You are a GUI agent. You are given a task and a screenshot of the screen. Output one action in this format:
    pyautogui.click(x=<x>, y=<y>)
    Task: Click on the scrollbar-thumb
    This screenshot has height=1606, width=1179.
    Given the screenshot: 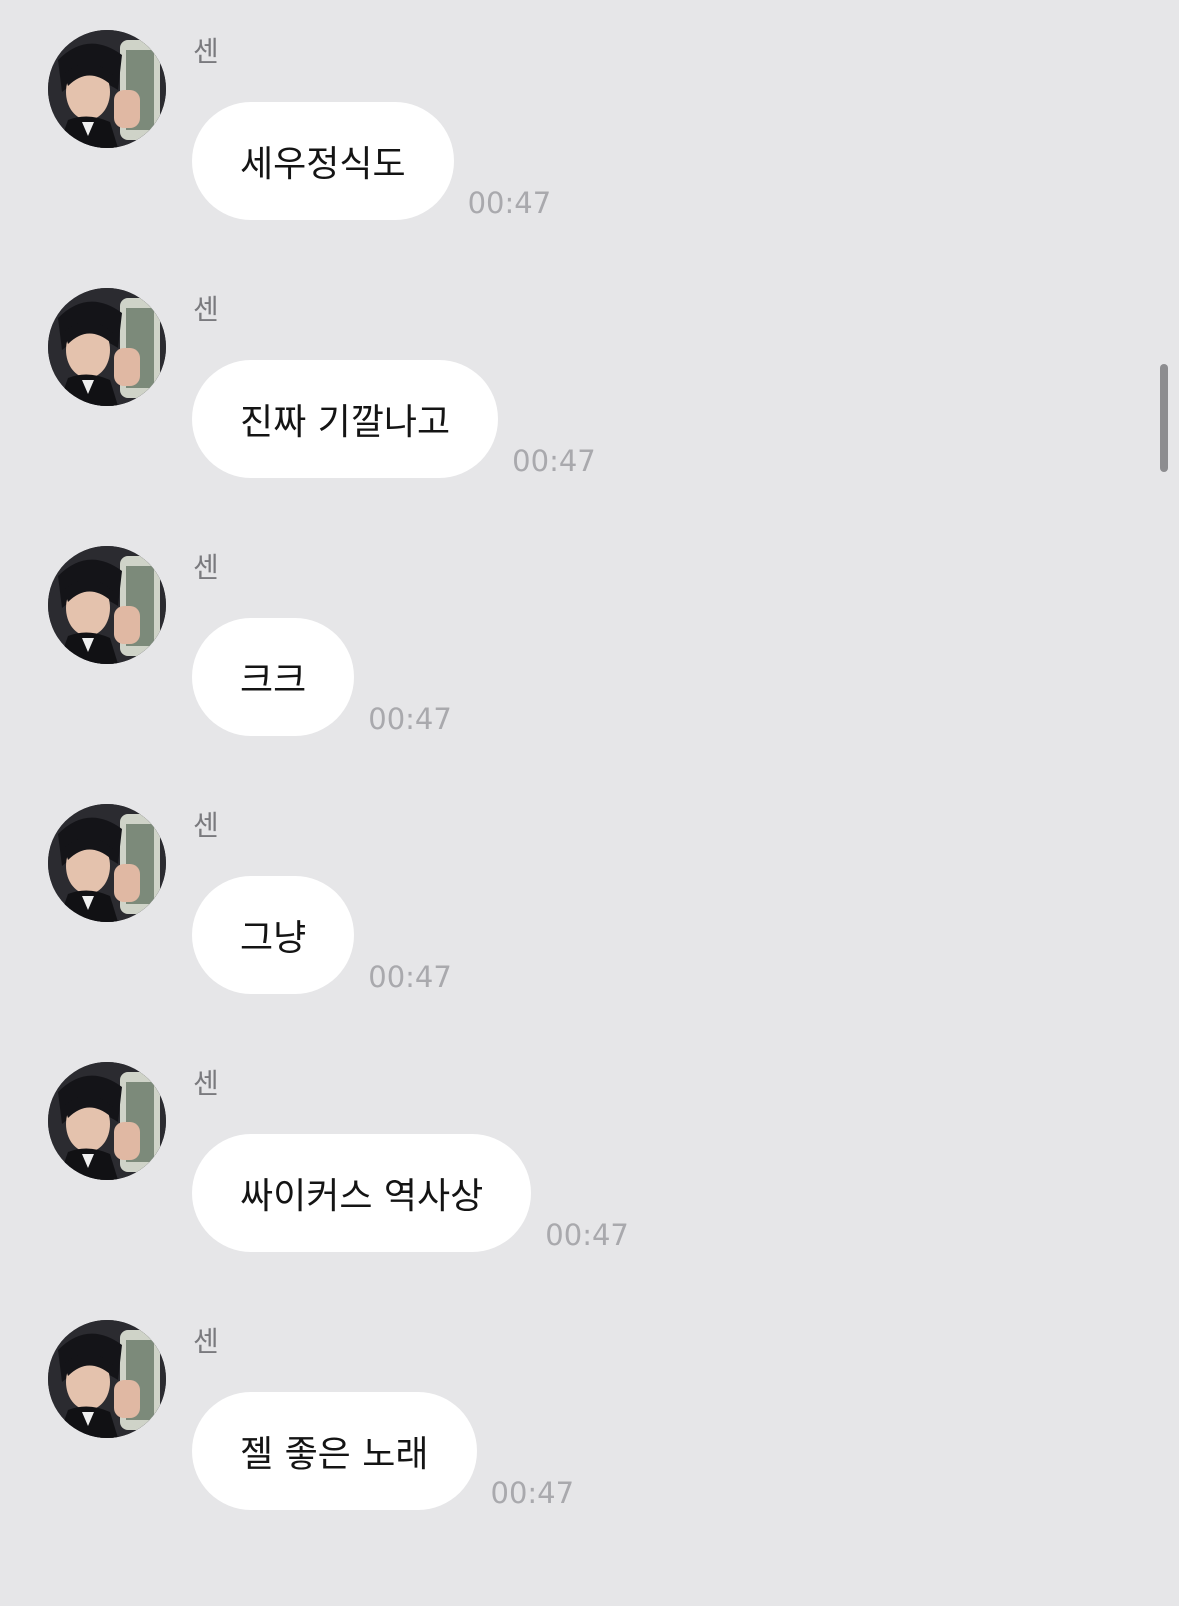 What is the action you would take?
    pyautogui.click(x=1164, y=418)
    